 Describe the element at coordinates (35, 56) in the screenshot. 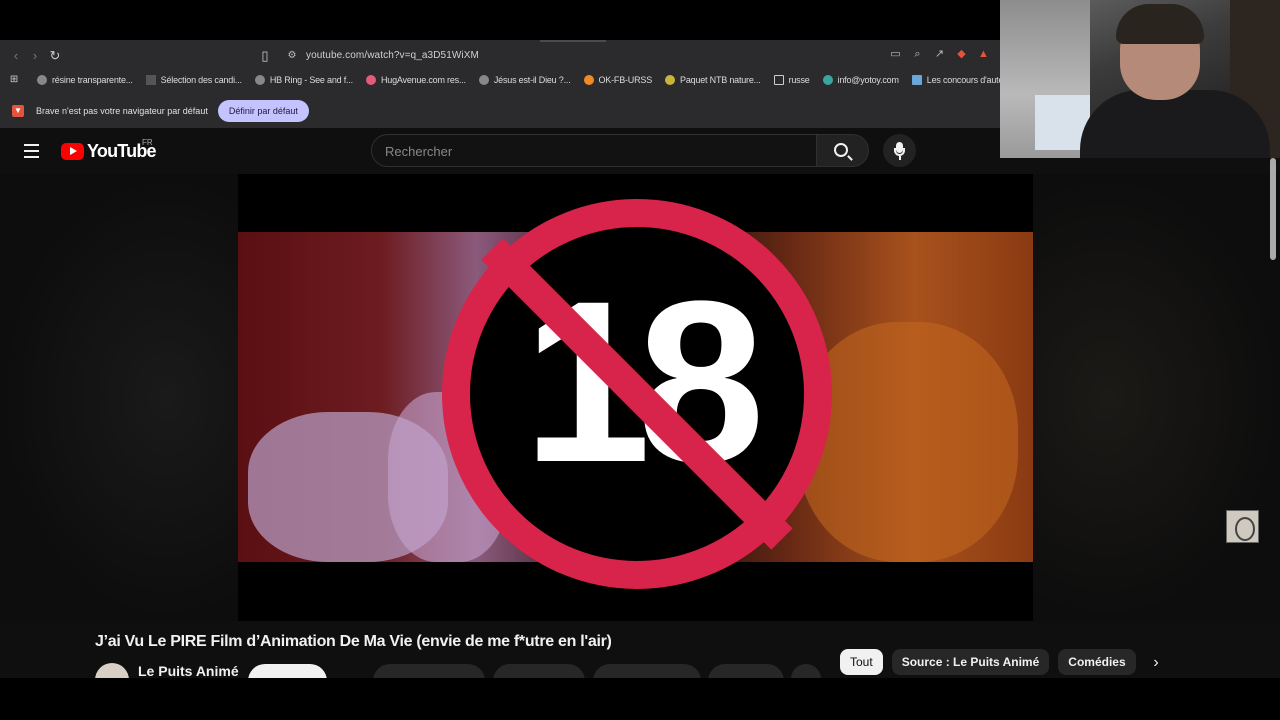

I see `forward-icon: ›` at that location.